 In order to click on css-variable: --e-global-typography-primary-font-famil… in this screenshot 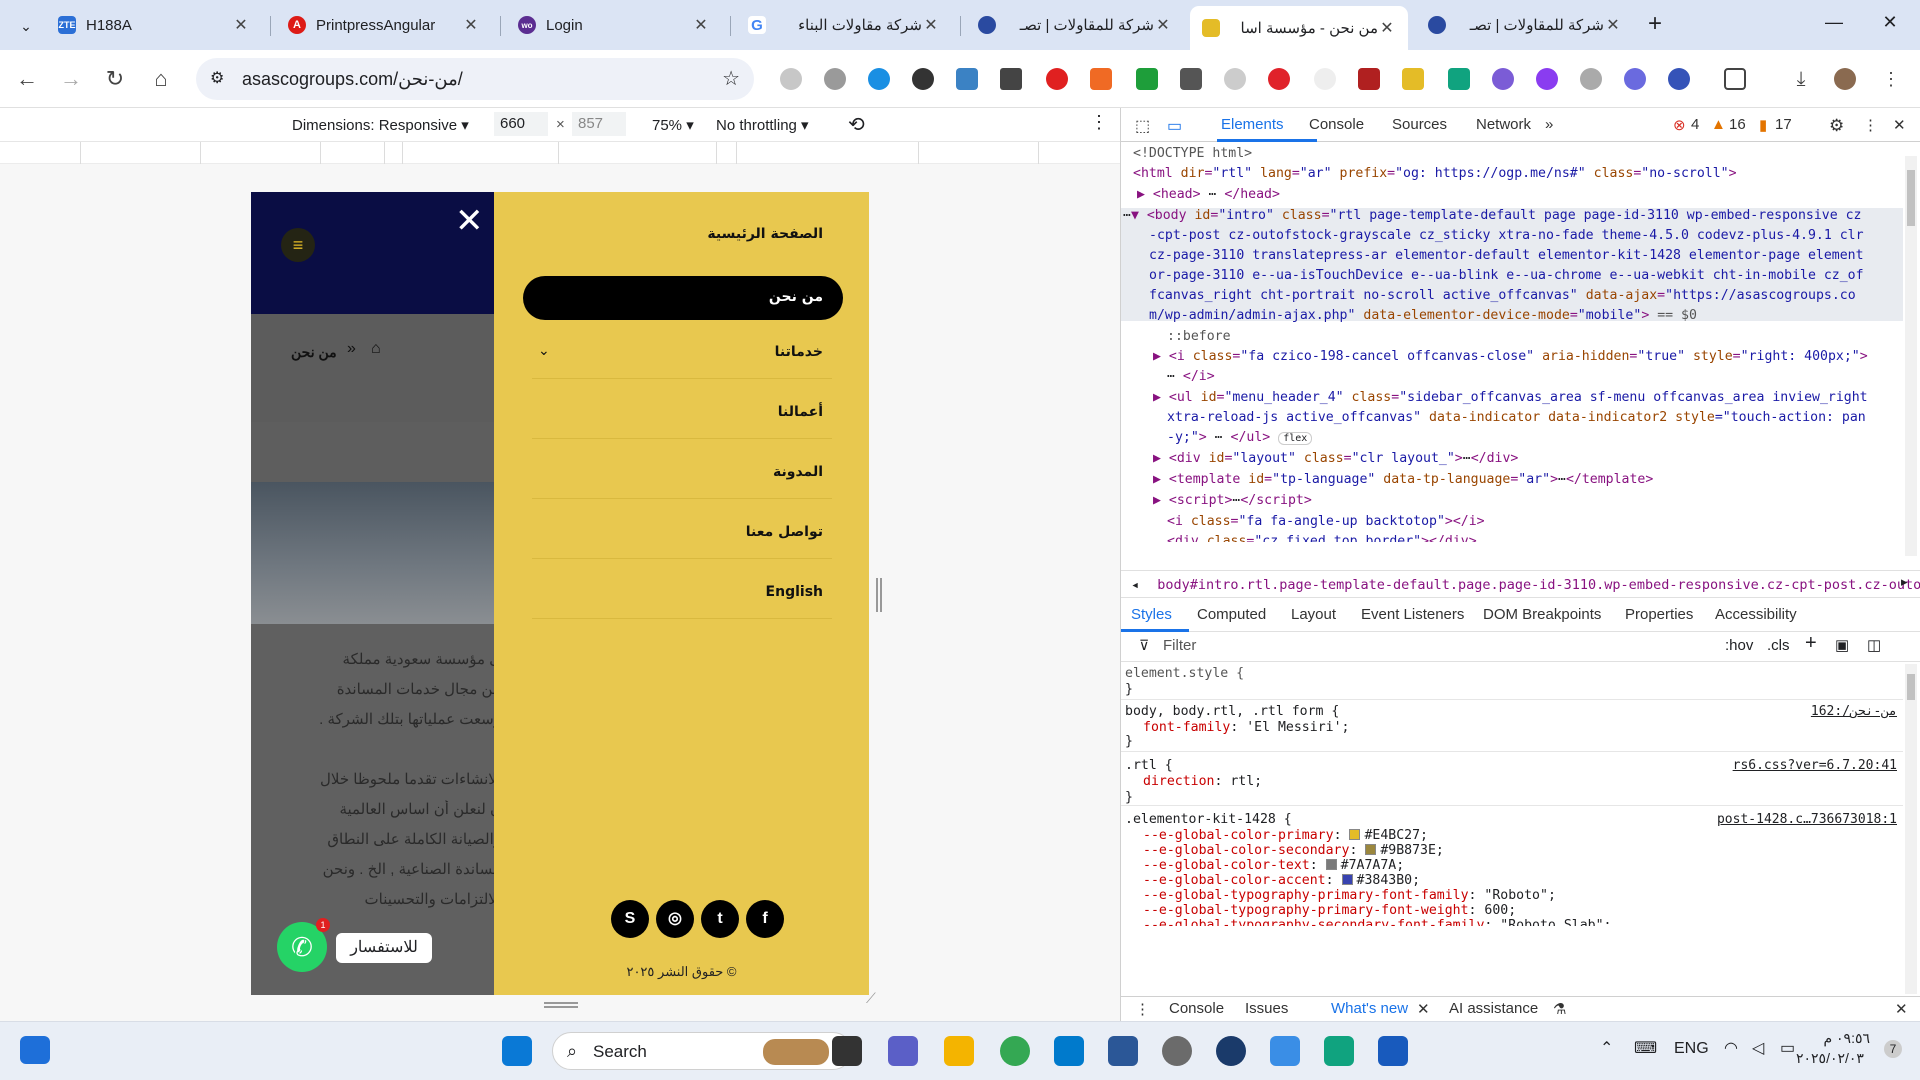, I will do `click(1306, 895)`.